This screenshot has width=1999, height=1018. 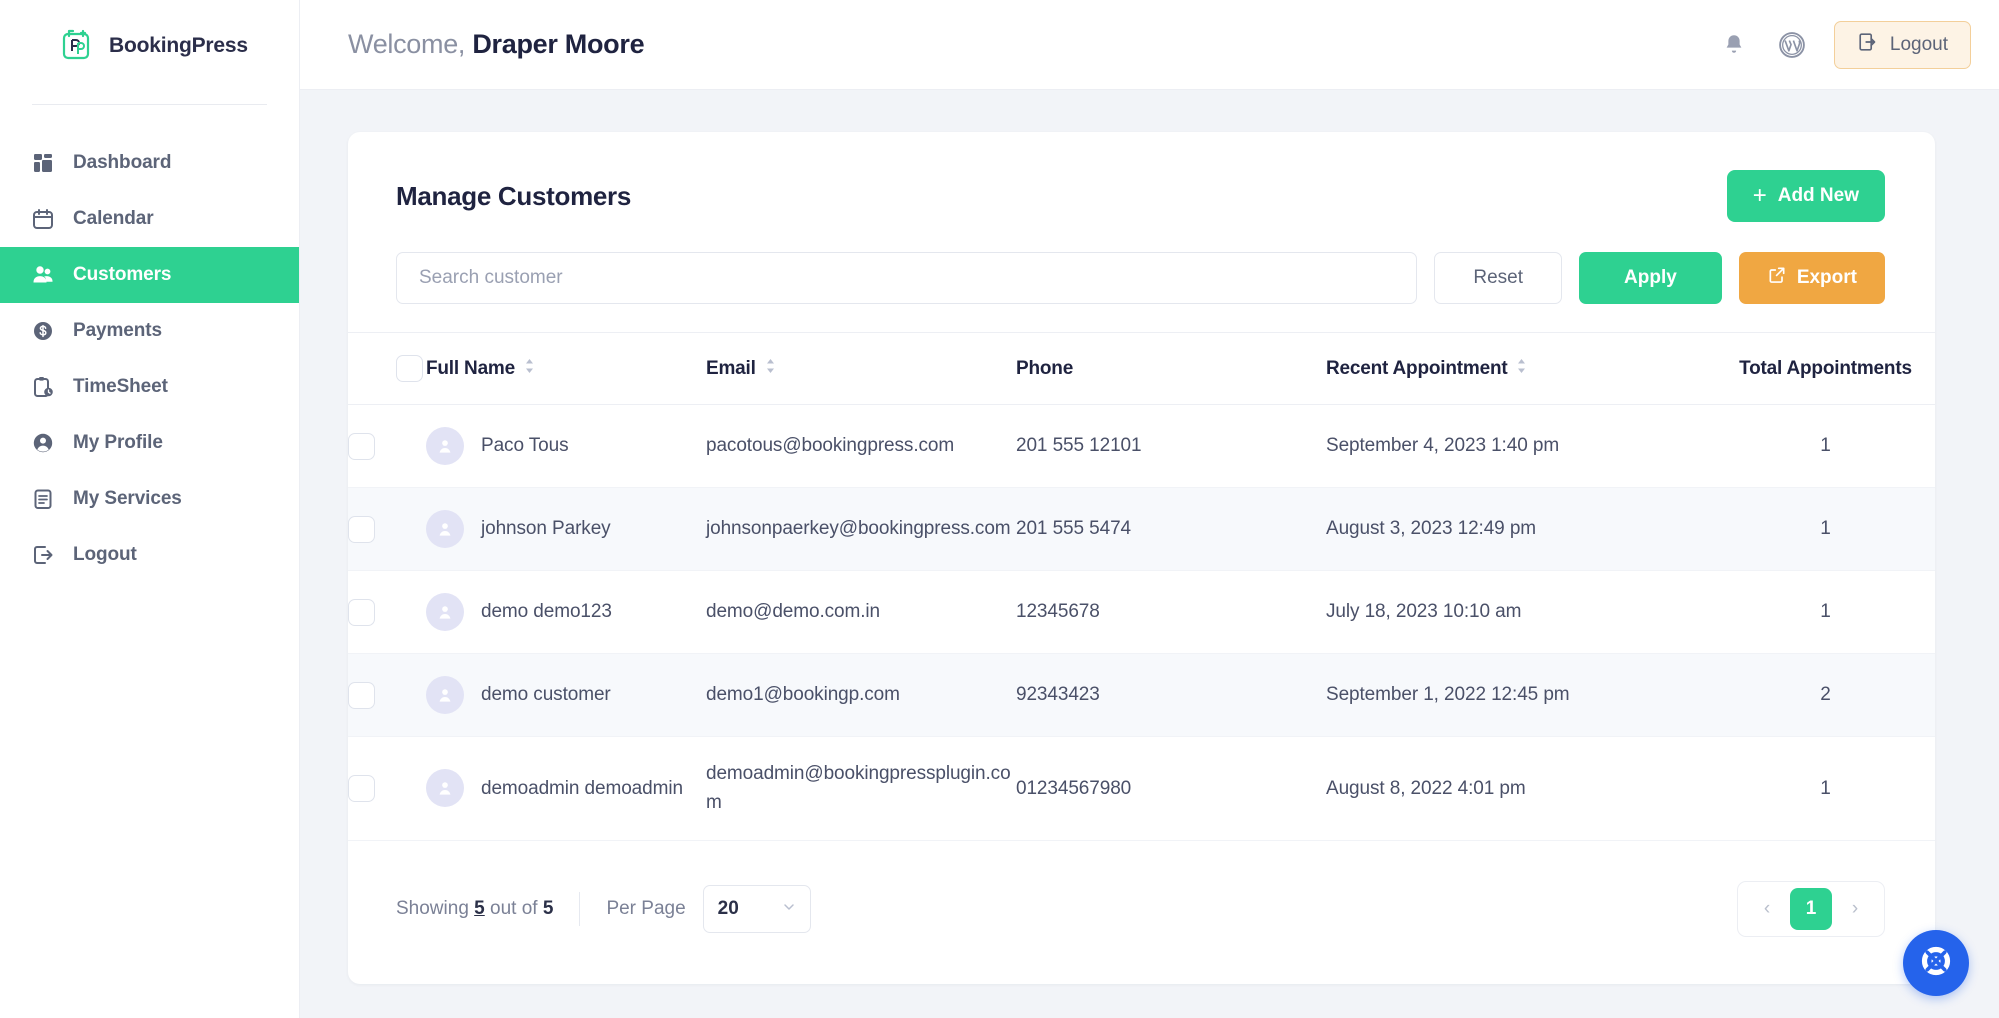 What do you see at coordinates (731, 368) in the screenshot?
I see `column-label: Email` at bounding box center [731, 368].